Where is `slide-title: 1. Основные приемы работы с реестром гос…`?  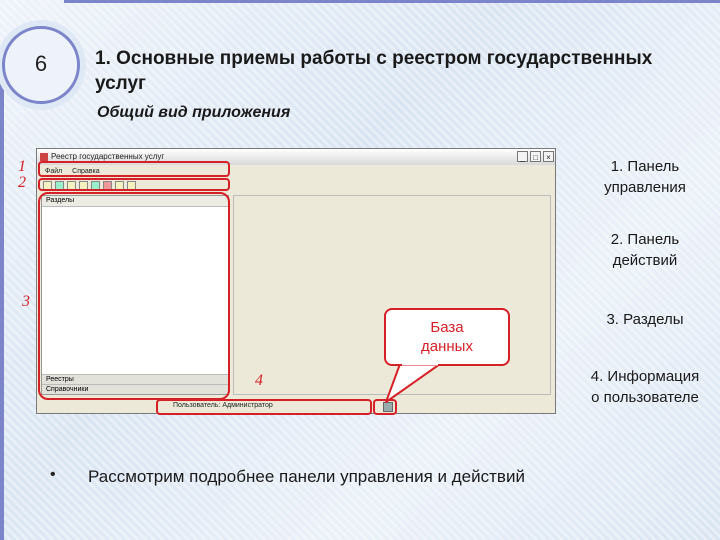
slide-title: 1. Основные приемы работы с реестром гос… is located at coordinates (374, 71).